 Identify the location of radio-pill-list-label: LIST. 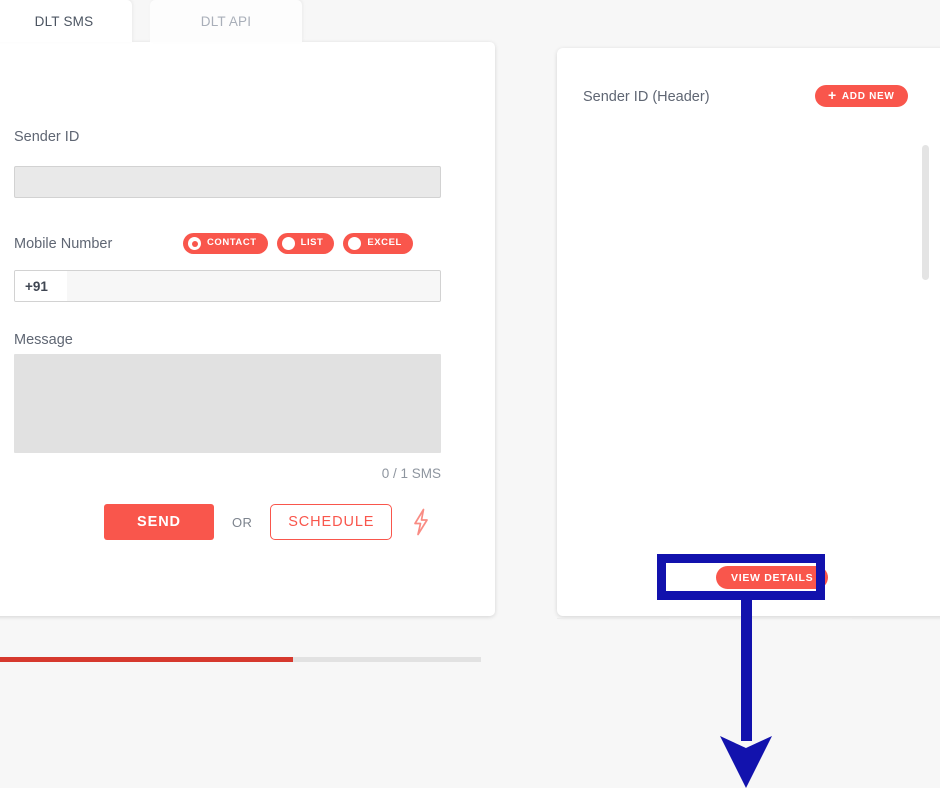
(312, 243).